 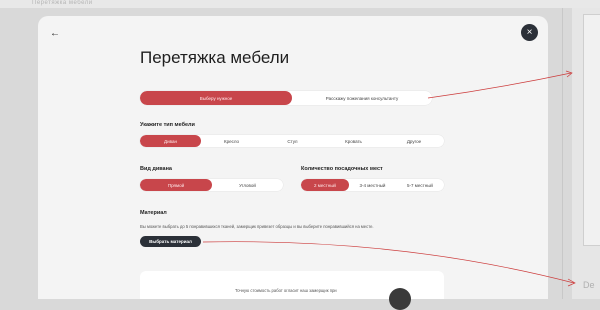 What do you see at coordinates (388, 262) in the screenshot?
I see `annotation-arrow-bottom` at bounding box center [388, 262].